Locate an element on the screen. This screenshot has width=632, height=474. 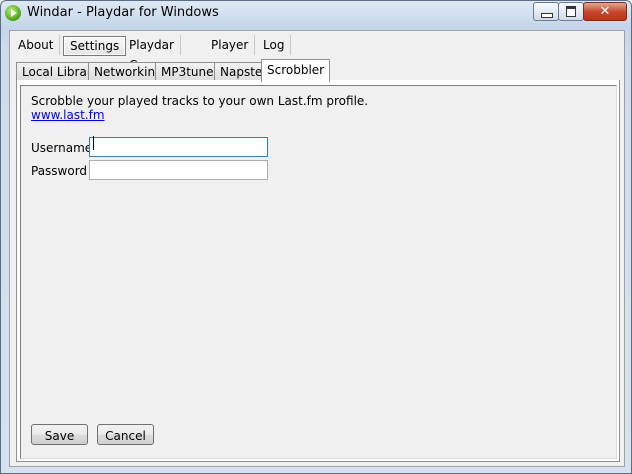
window-title: Windar - Playdar for Windows is located at coordinates (123, 12).